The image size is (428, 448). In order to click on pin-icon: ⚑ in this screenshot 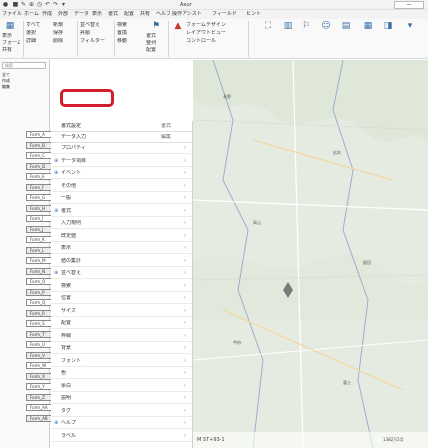, I will do `click(156, 26)`.